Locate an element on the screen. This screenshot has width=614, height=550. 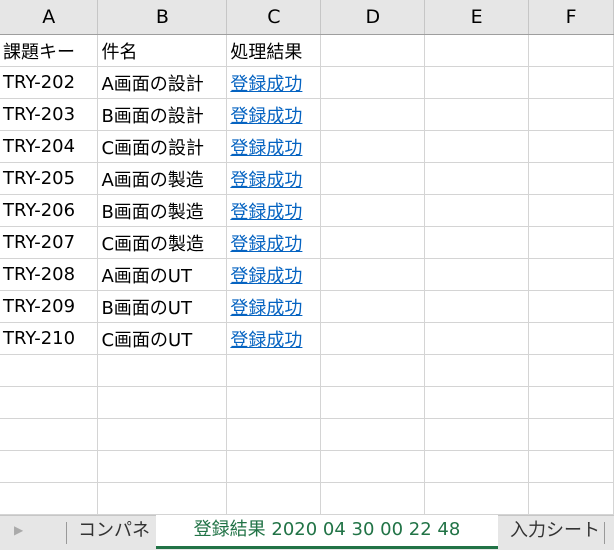
cell-a12 is located at coordinates (49, 402).